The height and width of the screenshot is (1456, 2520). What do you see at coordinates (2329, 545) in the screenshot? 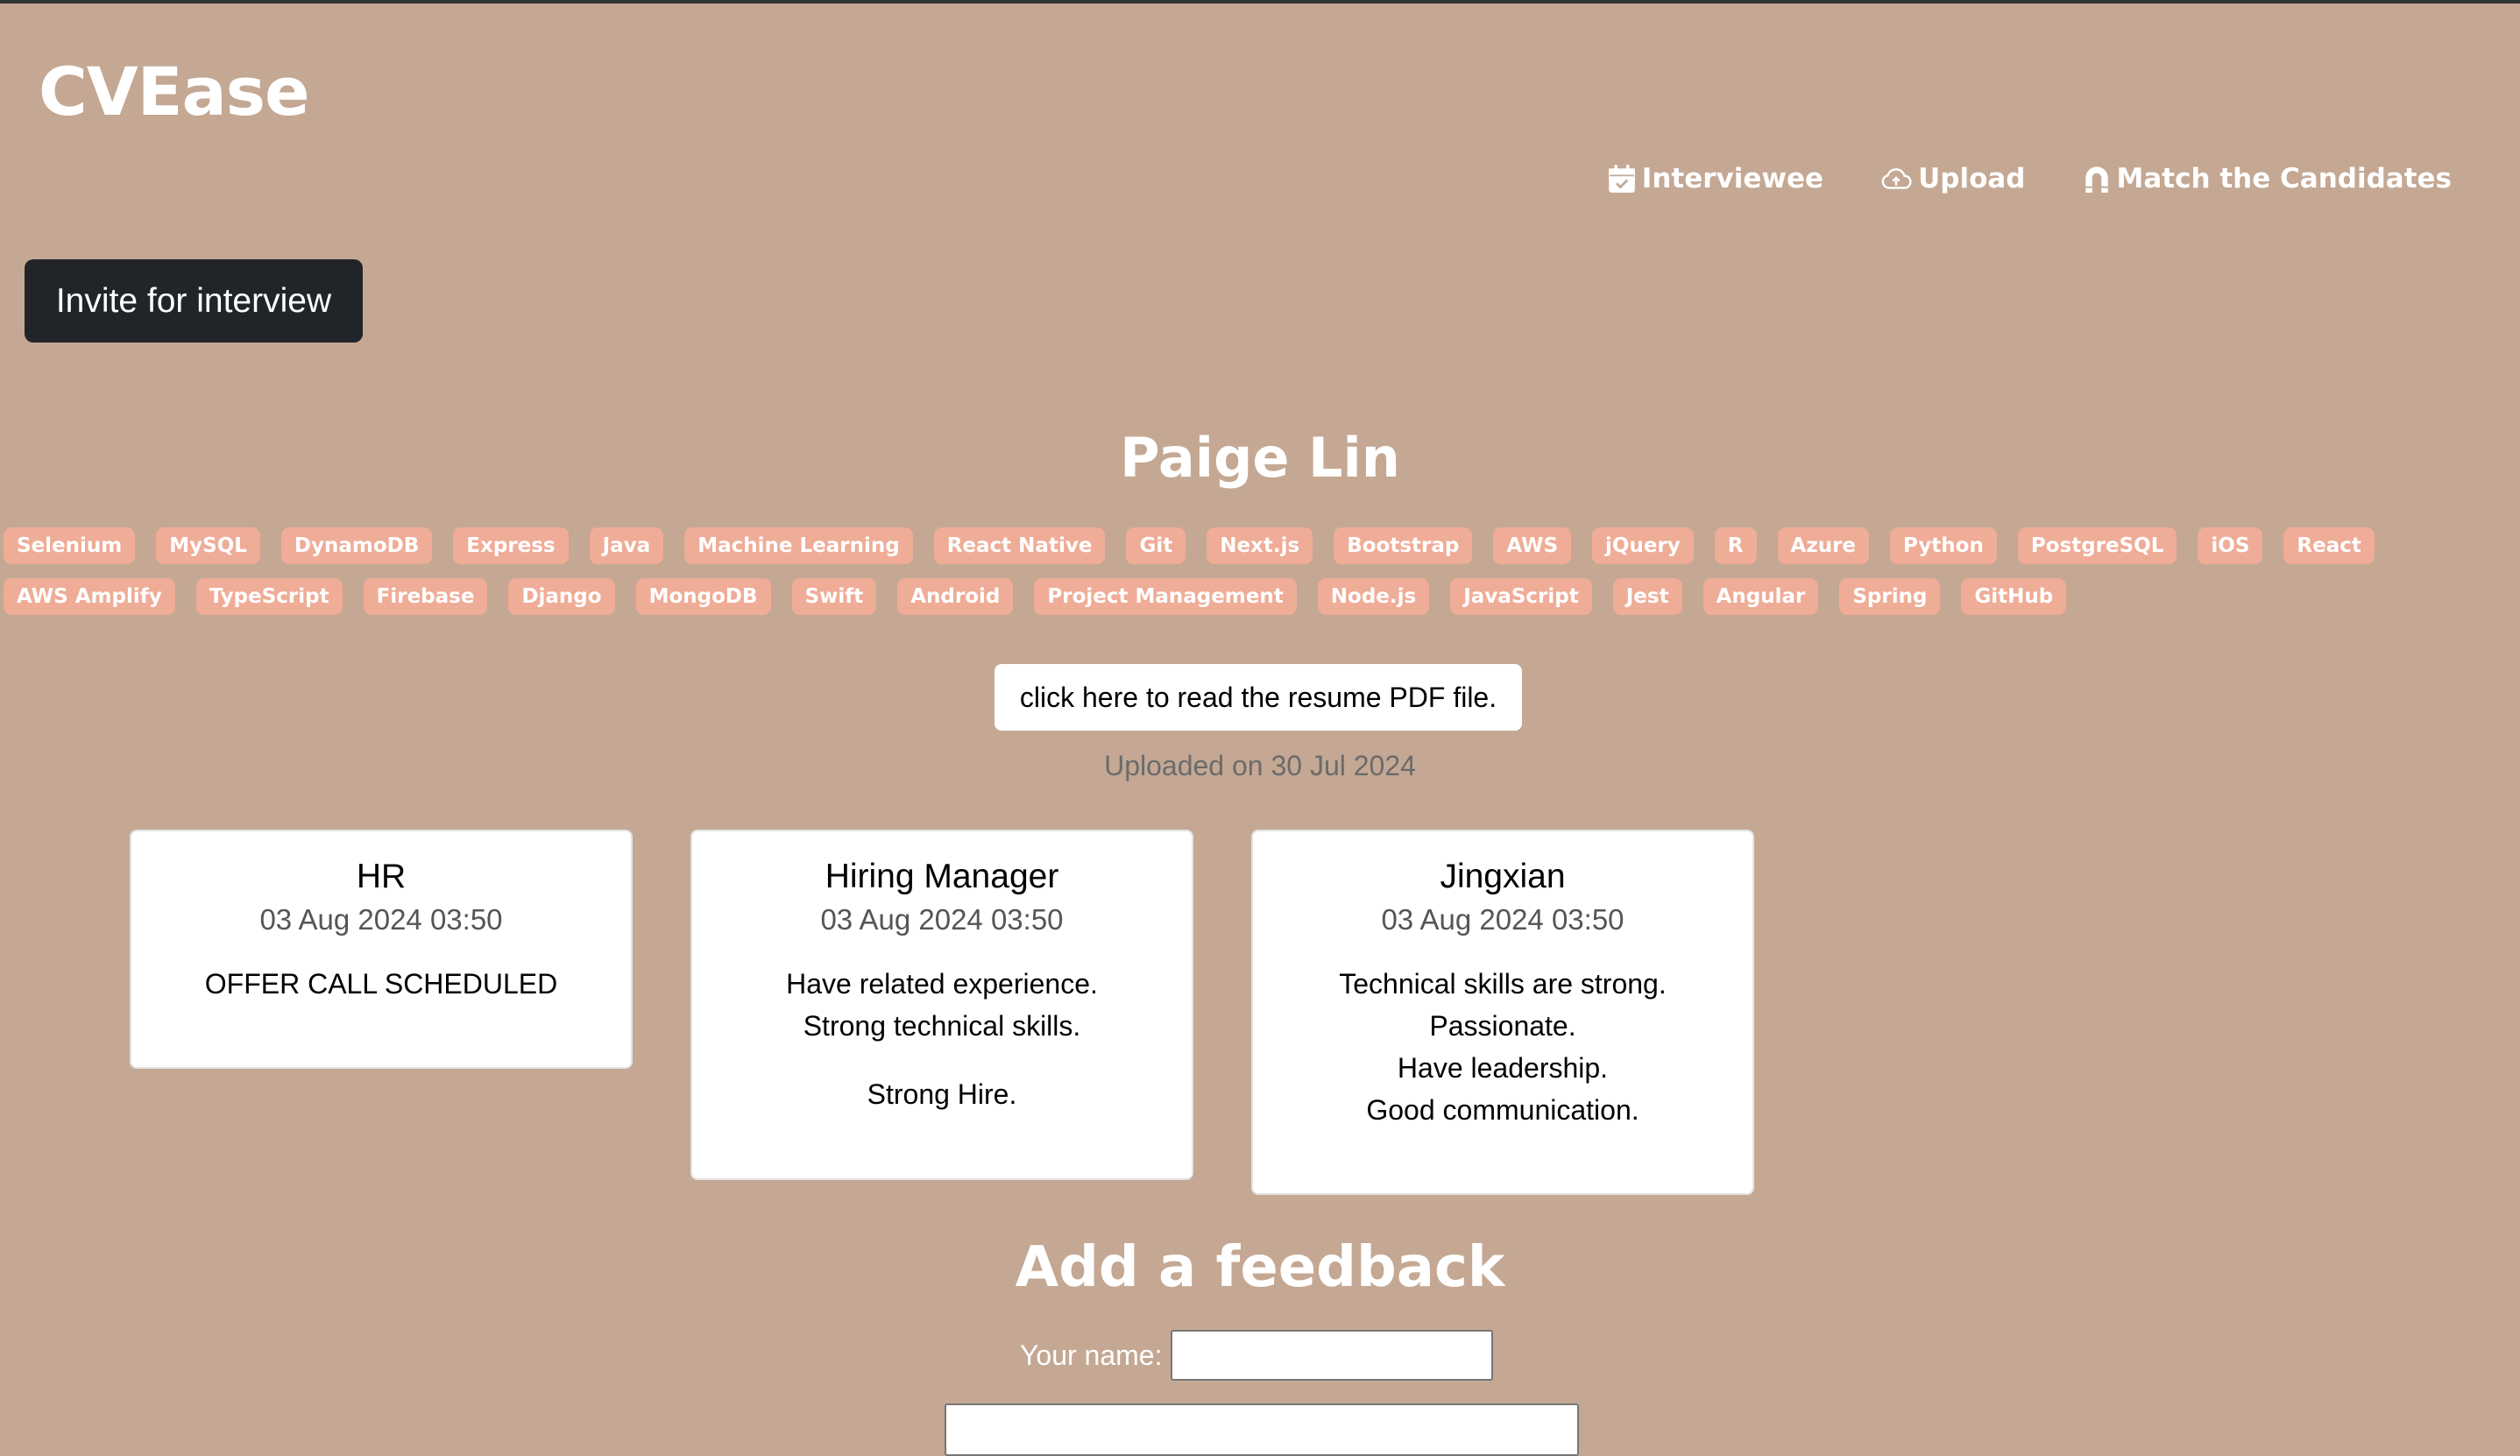
I see `skill-tag: React` at bounding box center [2329, 545].